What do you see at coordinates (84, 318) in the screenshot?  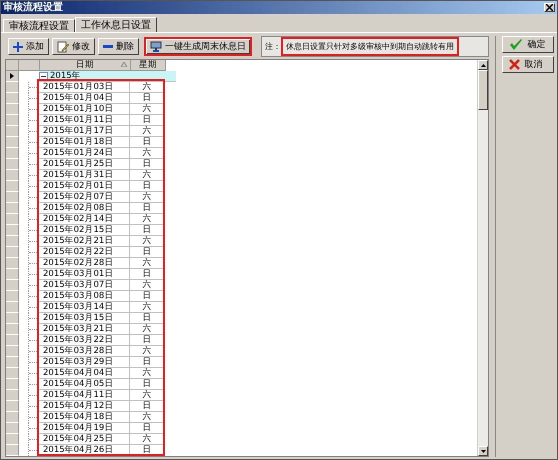 I see `date-cell: 2015年03月15日` at bounding box center [84, 318].